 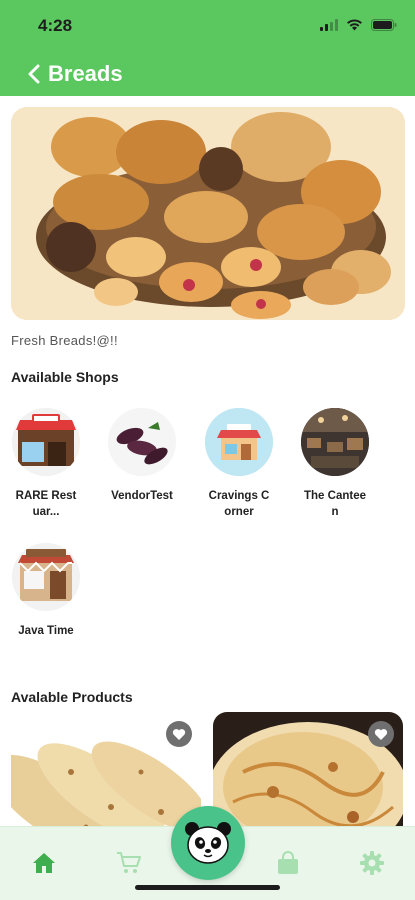 I want to click on cart-icon, so click(x=129, y=862).